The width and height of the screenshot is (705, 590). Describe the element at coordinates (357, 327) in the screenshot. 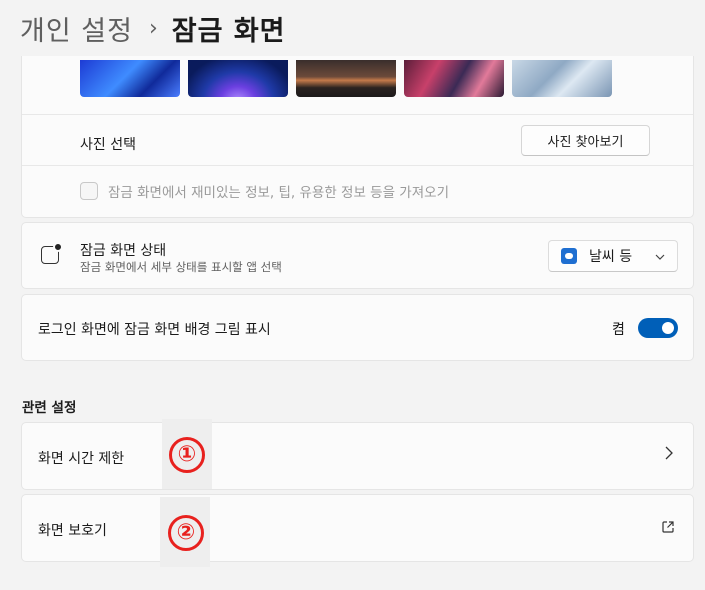

I see `login-background-card: 로그인 화면에 잠금 화면 배경 그림 표시 켬` at that location.